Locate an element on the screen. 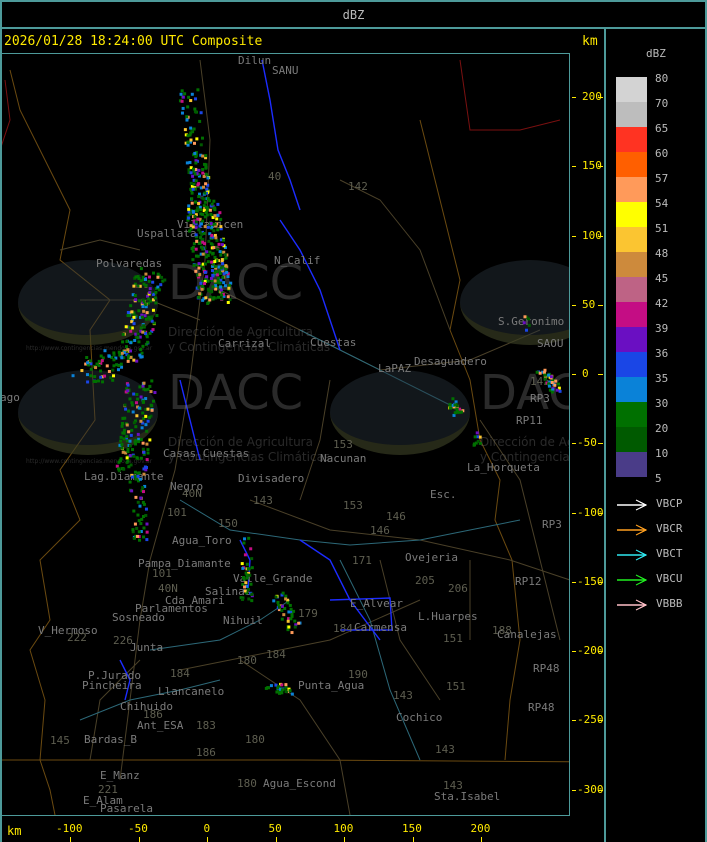 This screenshot has width=707, height=842. x-tick-label: 50 is located at coordinates (275, 828).